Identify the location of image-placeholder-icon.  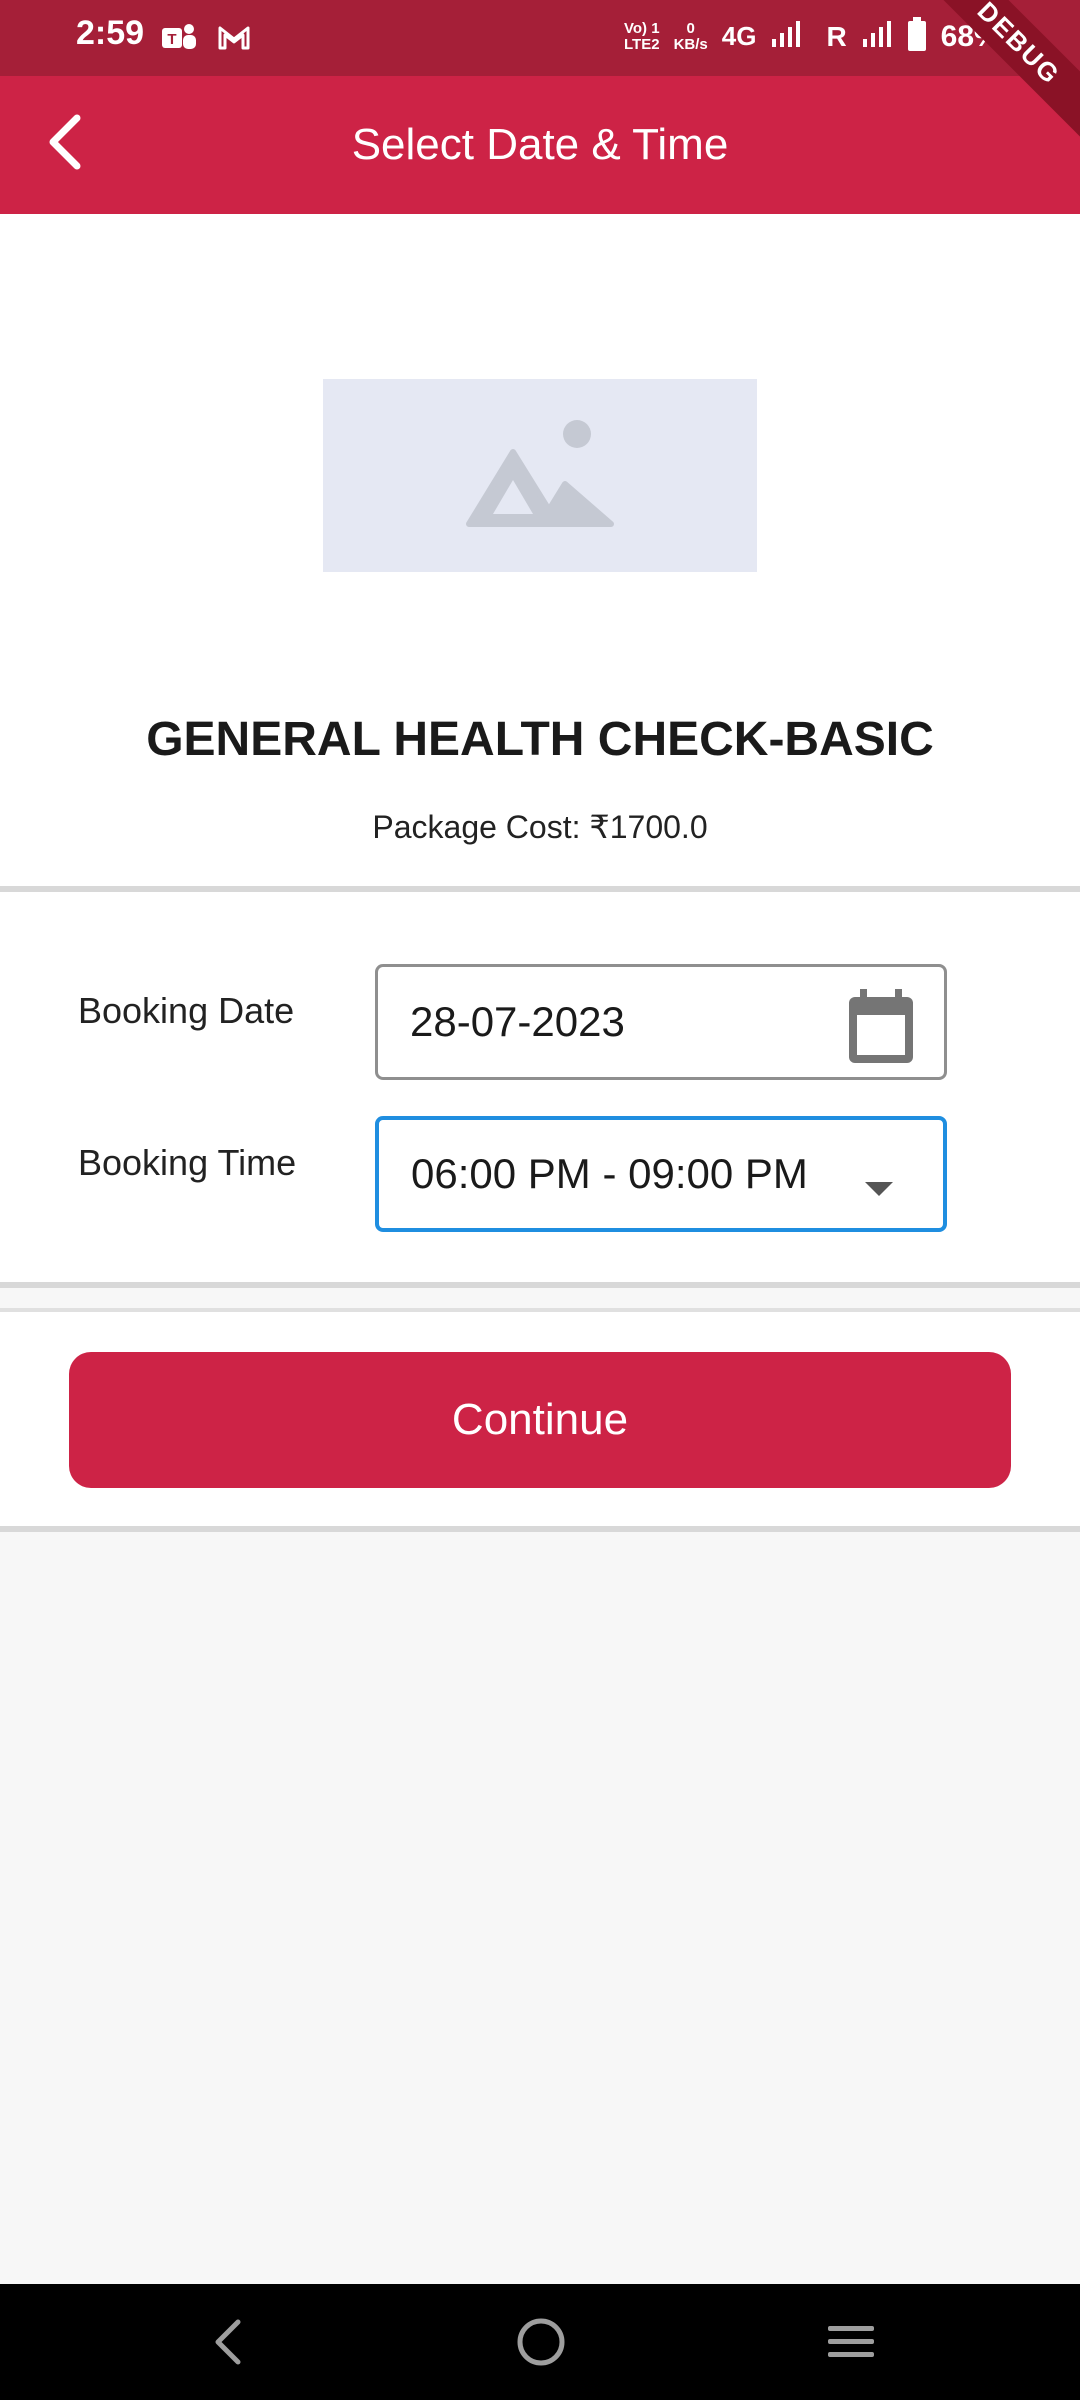
(540, 475).